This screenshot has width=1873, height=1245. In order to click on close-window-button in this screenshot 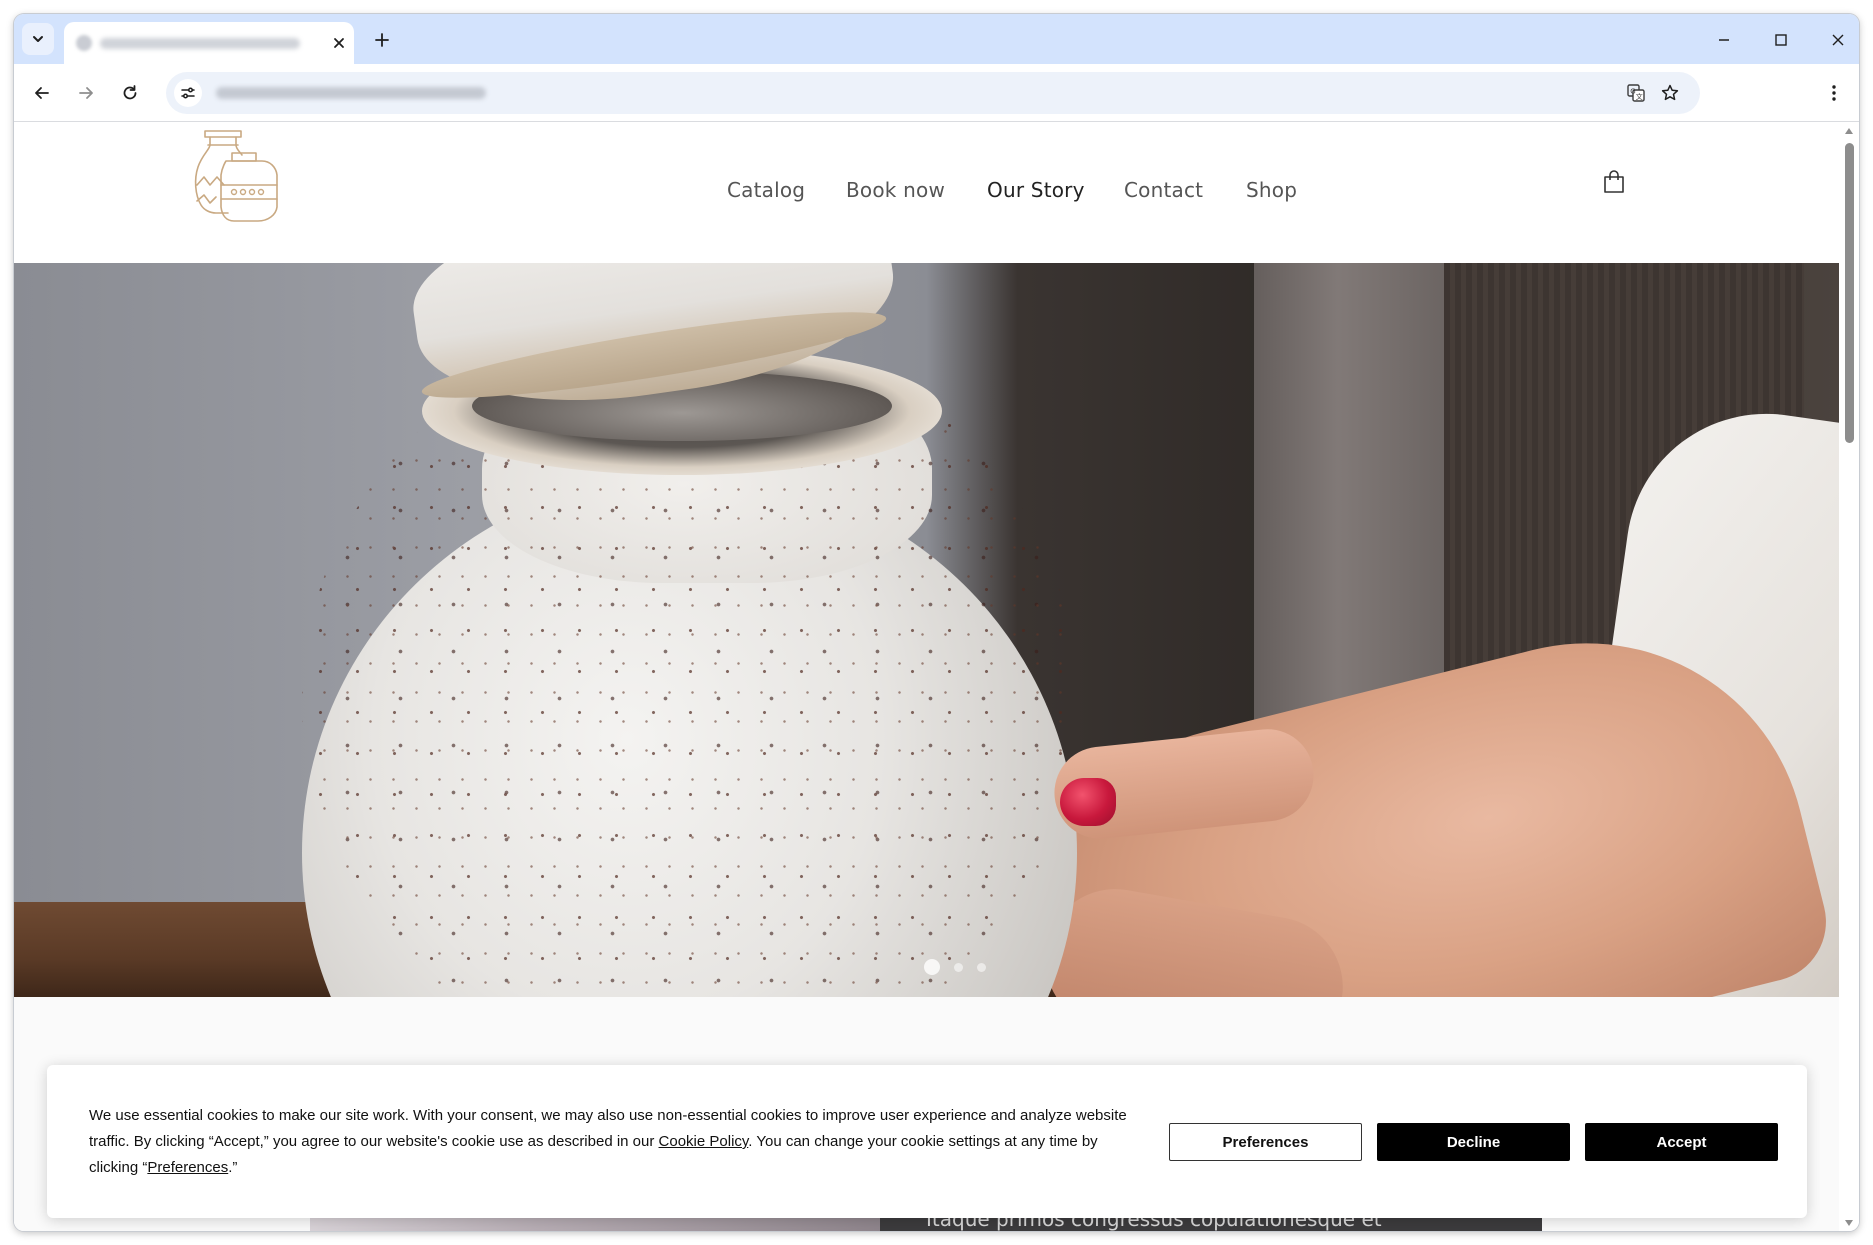, I will do `click(1838, 40)`.